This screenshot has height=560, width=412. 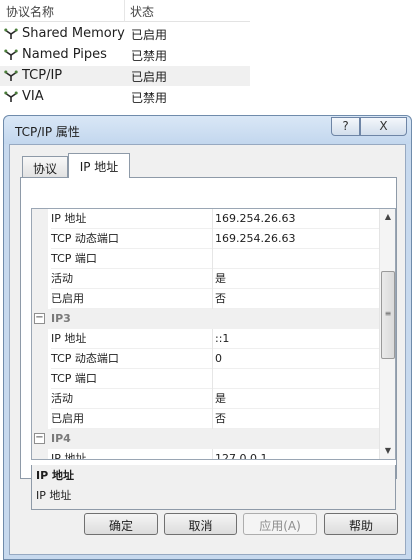 What do you see at coordinates (387, 217) in the screenshot?
I see `scroll-up-arrow-icon: ▲` at bounding box center [387, 217].